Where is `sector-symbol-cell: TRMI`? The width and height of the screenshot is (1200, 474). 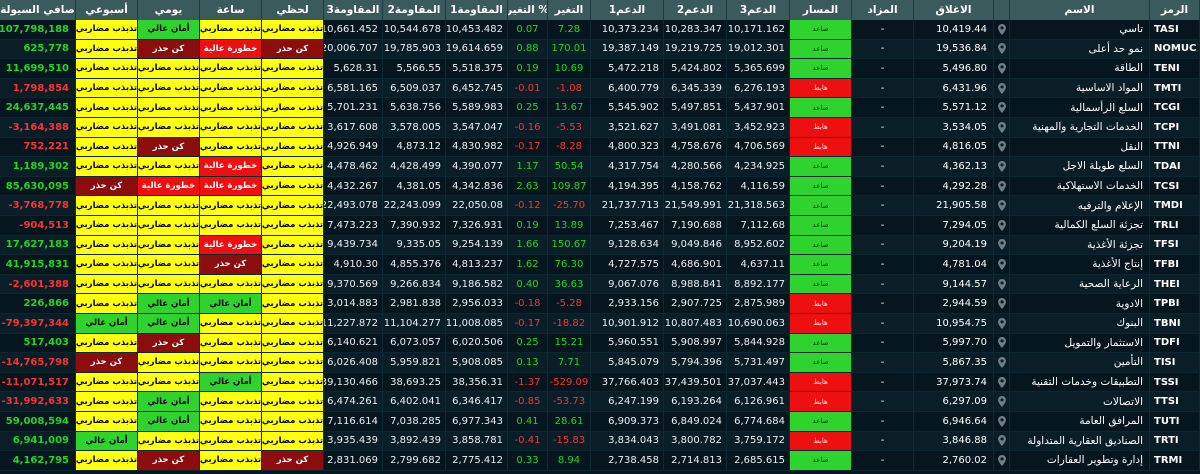 sector-symbol-cell: TRMI is located at coordinates (1175, 460).